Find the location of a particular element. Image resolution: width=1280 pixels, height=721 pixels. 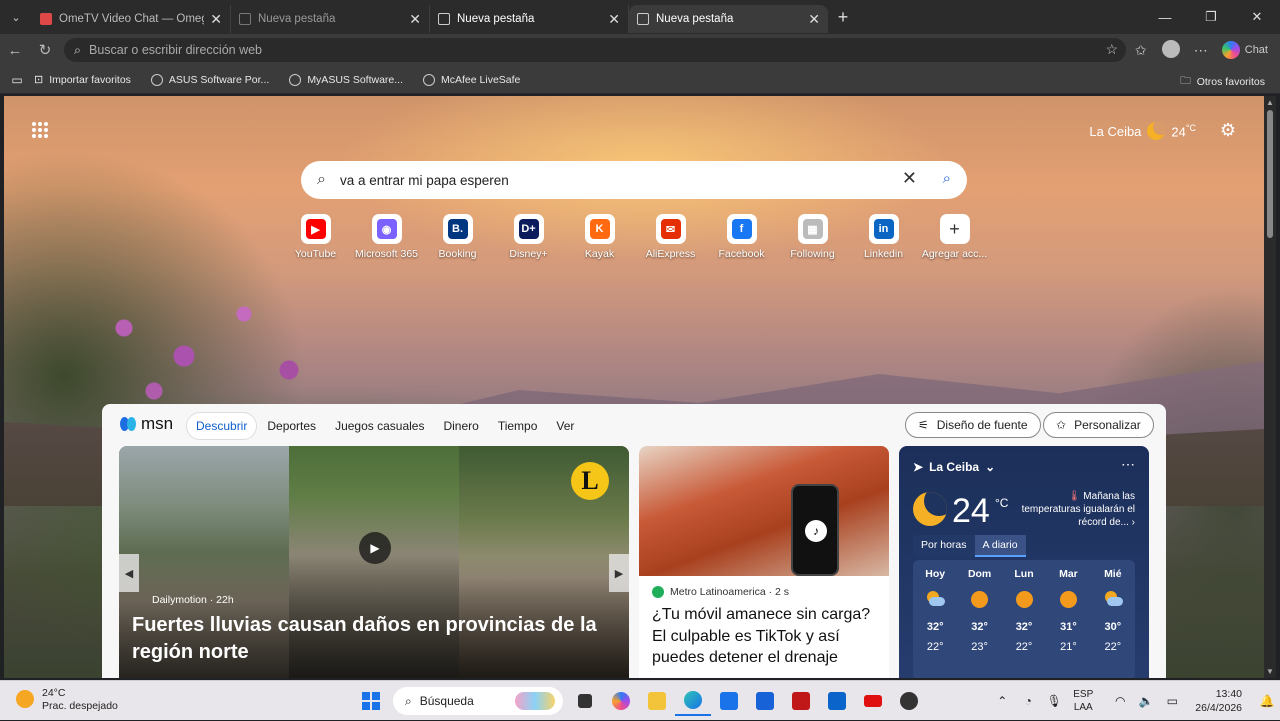

app-launcher-icon is located at coordinates (40, 130).